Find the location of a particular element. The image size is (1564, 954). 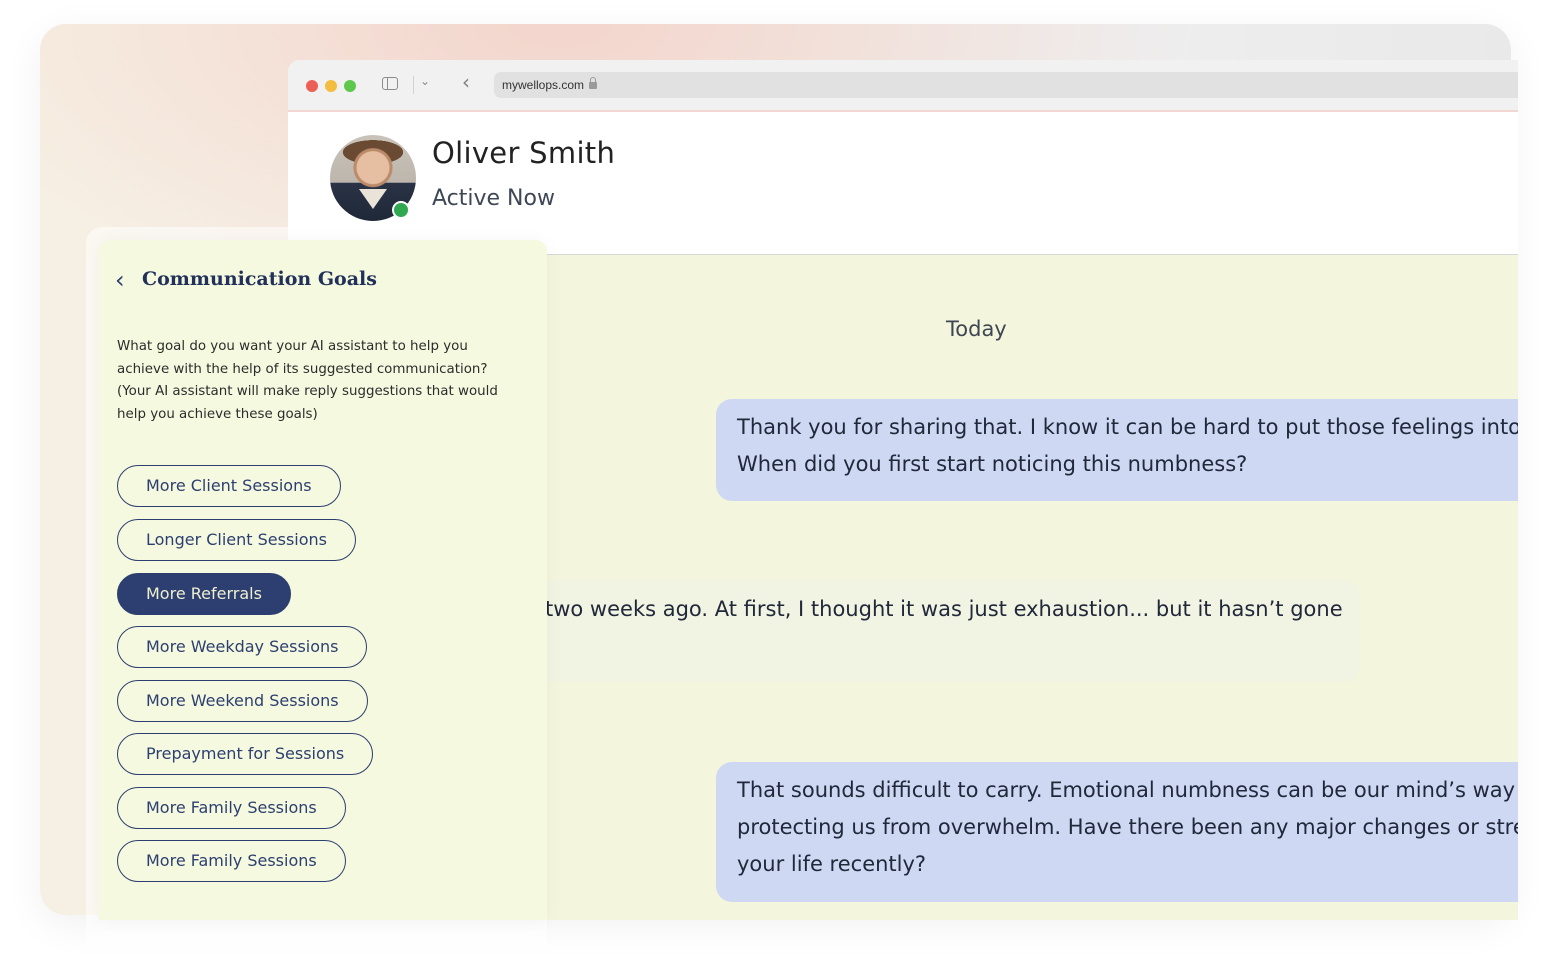

minimize-window-button is located at coordinates (331, 86).